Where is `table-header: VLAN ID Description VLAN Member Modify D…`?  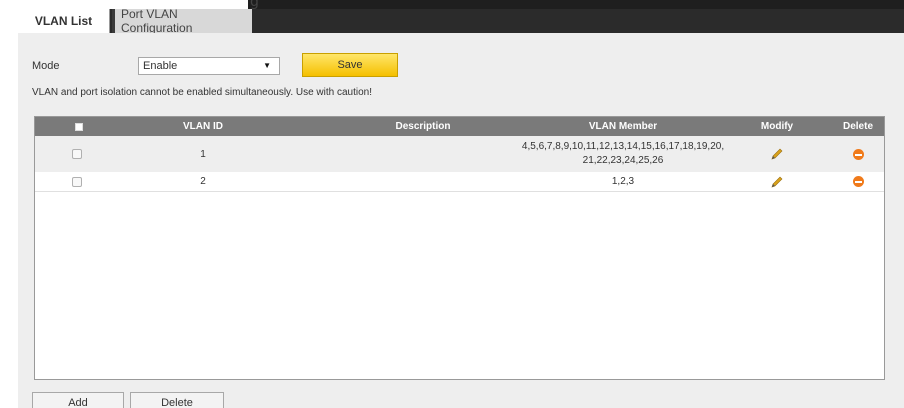 table-header: VLAN ID Description VLAN Member Modify D… is located at coordinates (459, 126).